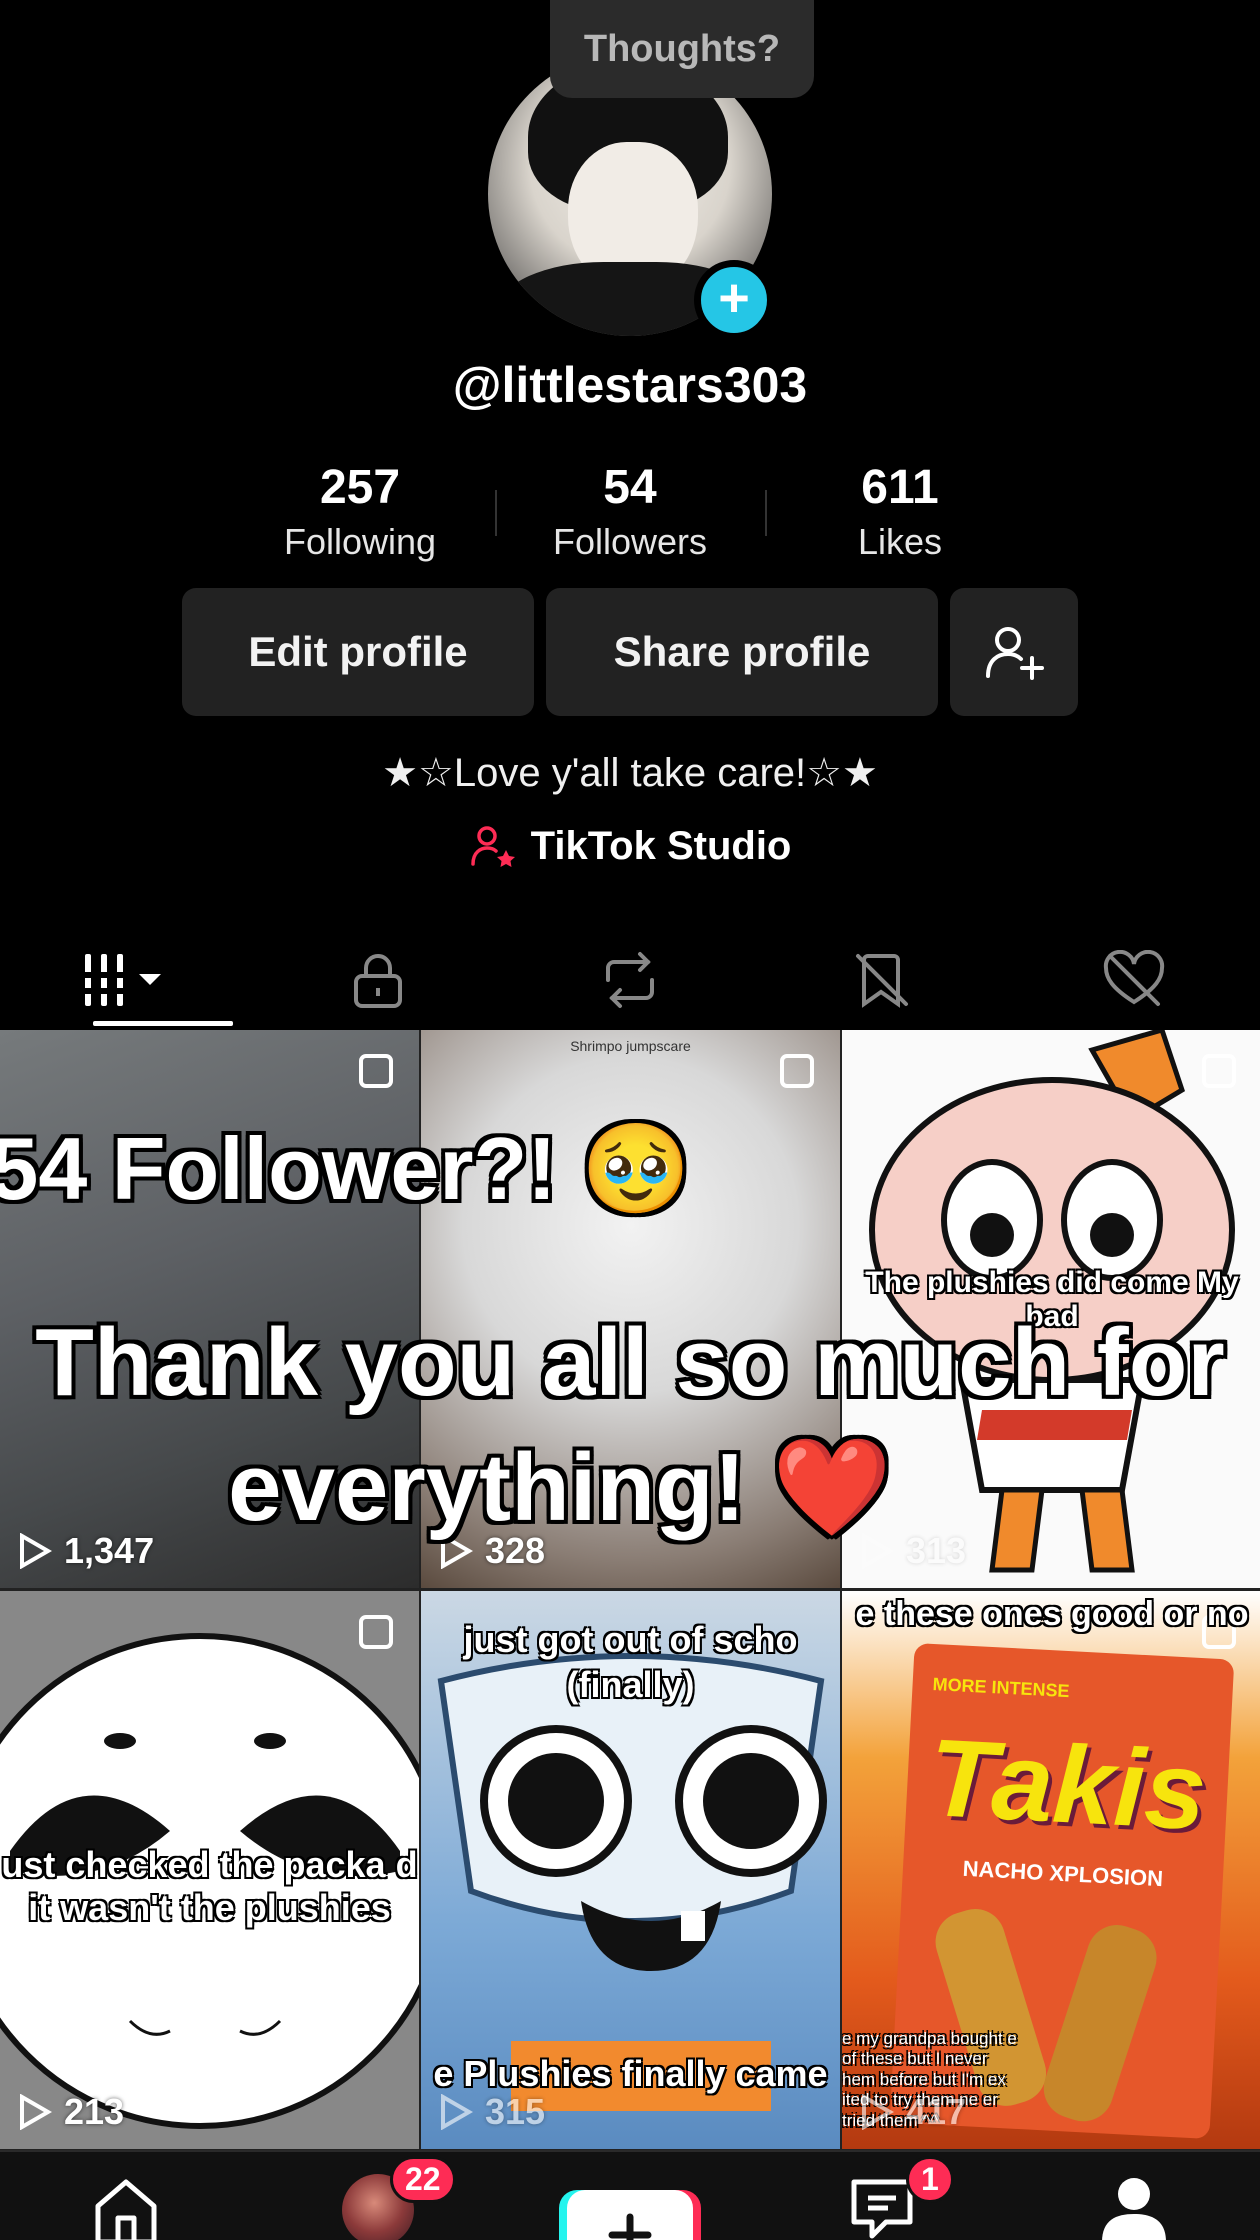 The width and height of the screenshot is (1260, 2240). I want to click on active-tab-indicator, so click(163, 1023).